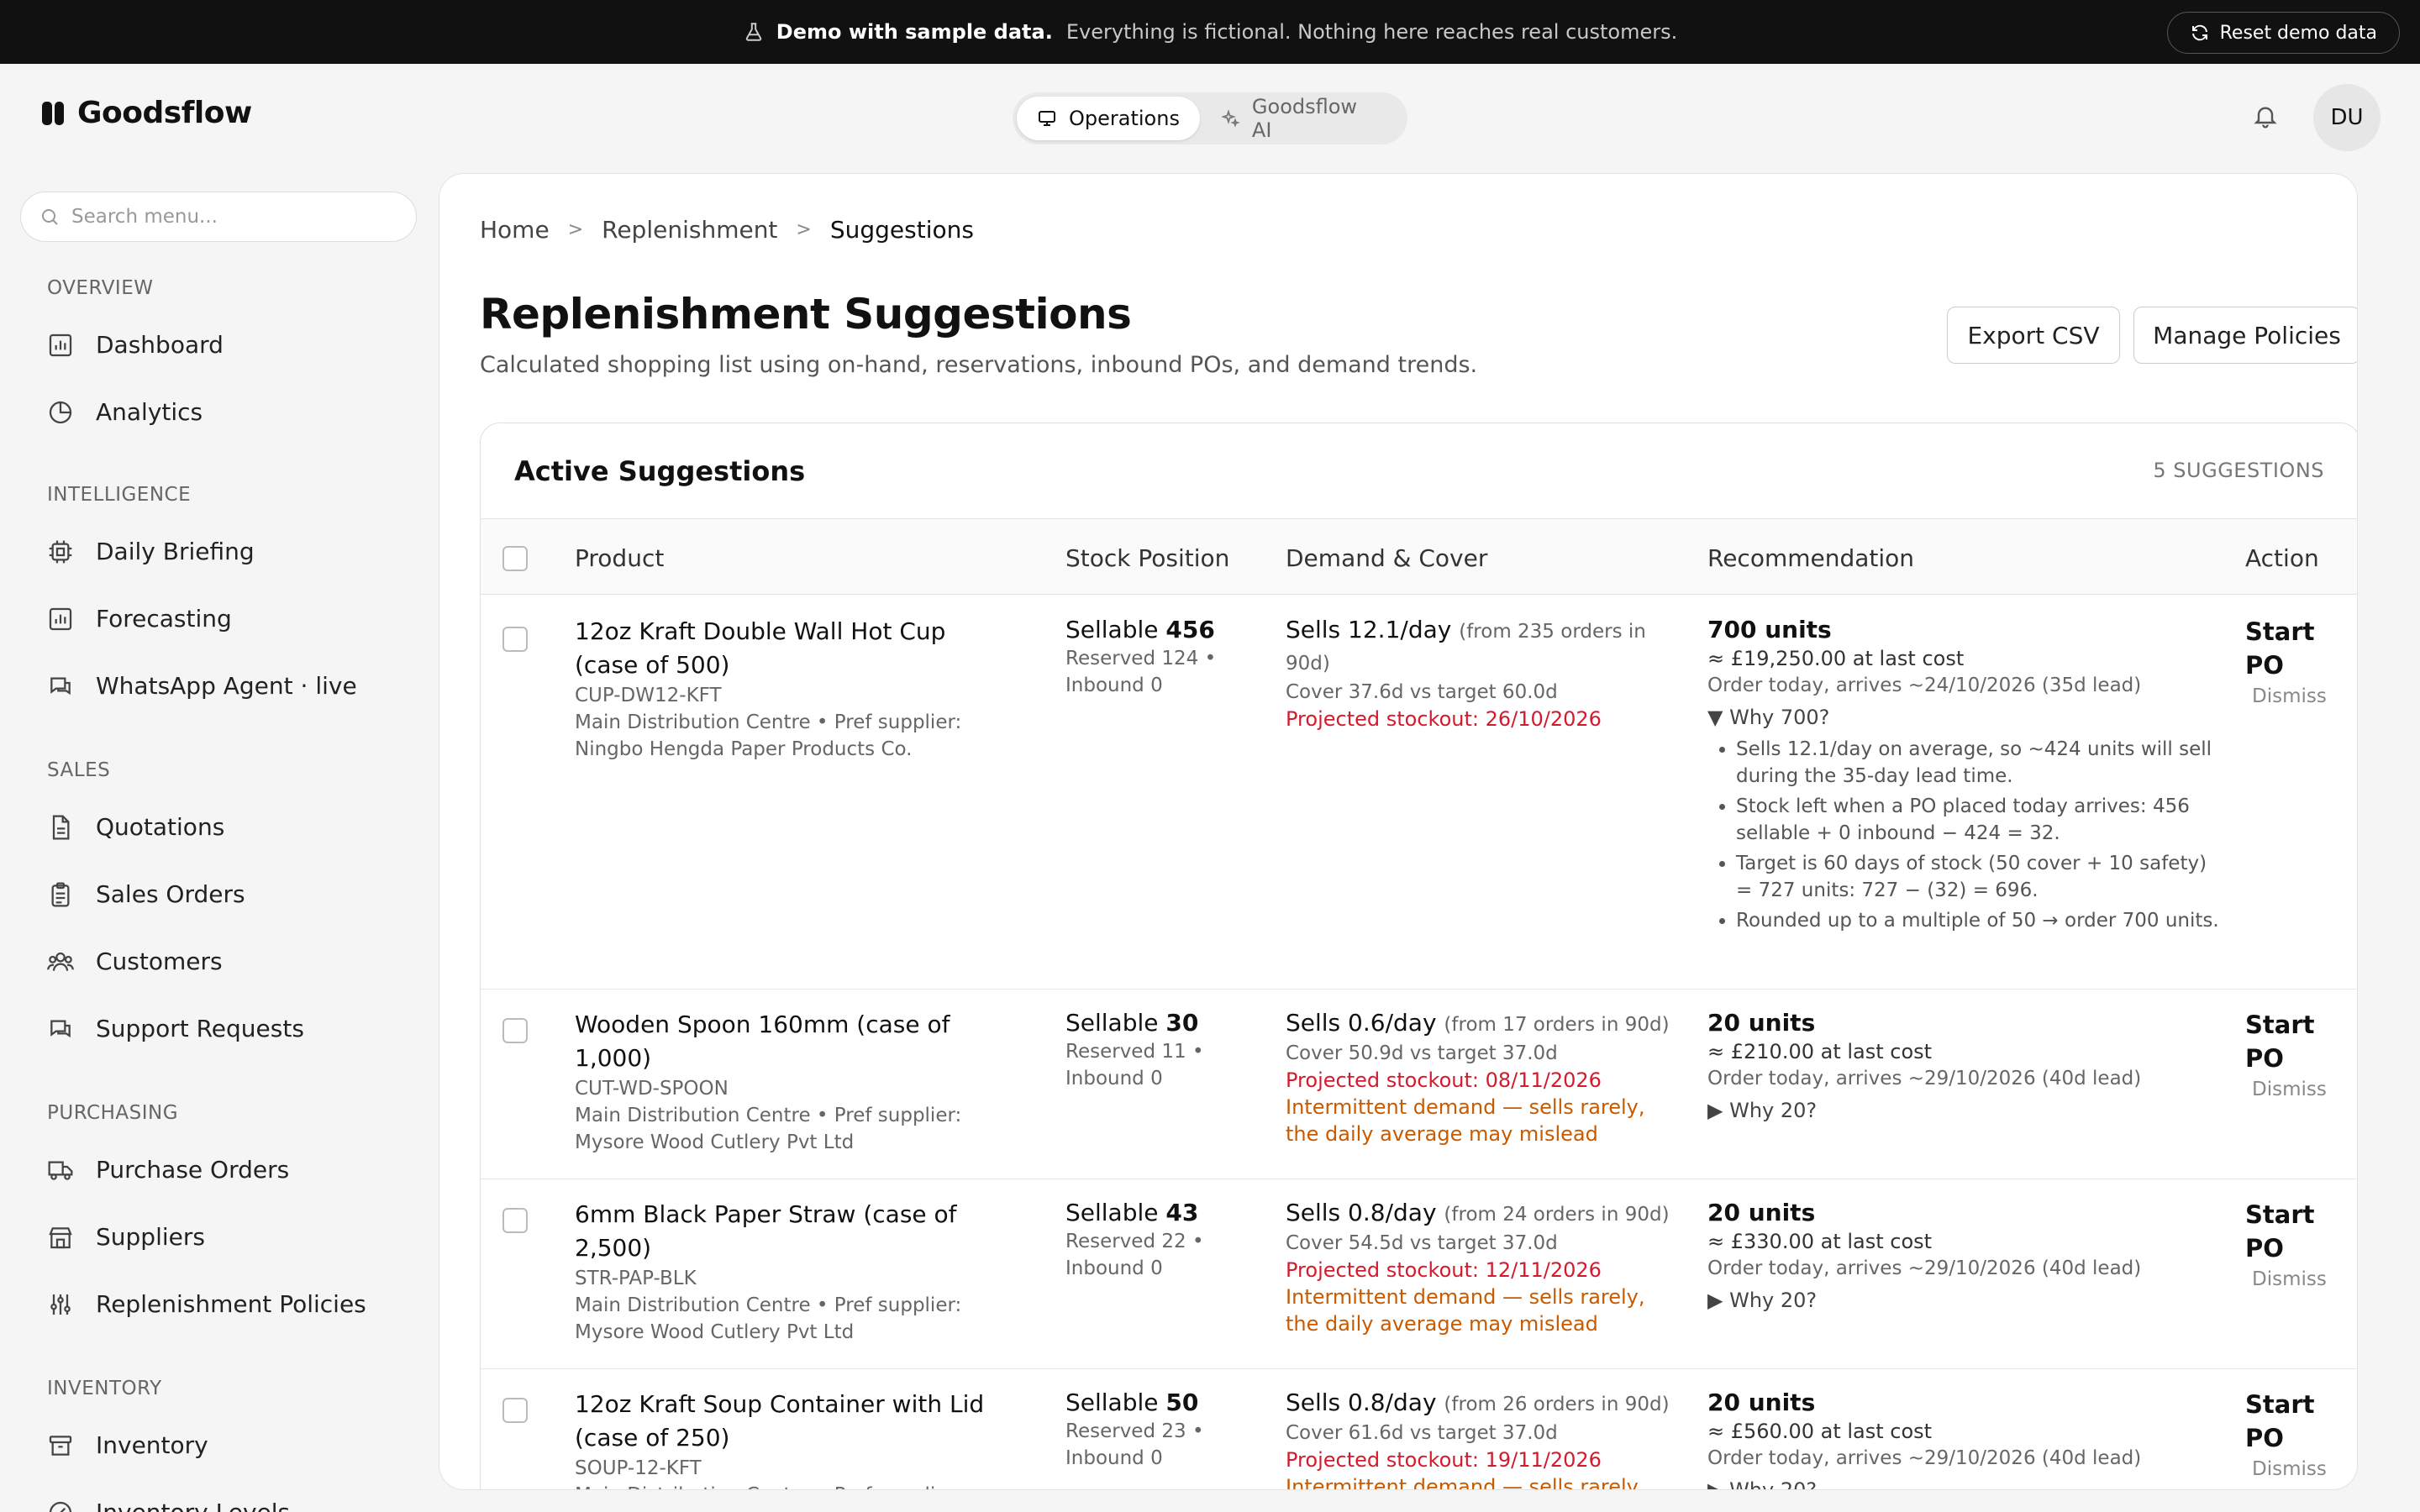 This screenshot has width=2420, height=1512. What do you see at coordinates (1419, 471) in the screenshot?
I see `card-header: Active Suggestions 5 SUGGESTIONS` at bounding box center [1419, 471].